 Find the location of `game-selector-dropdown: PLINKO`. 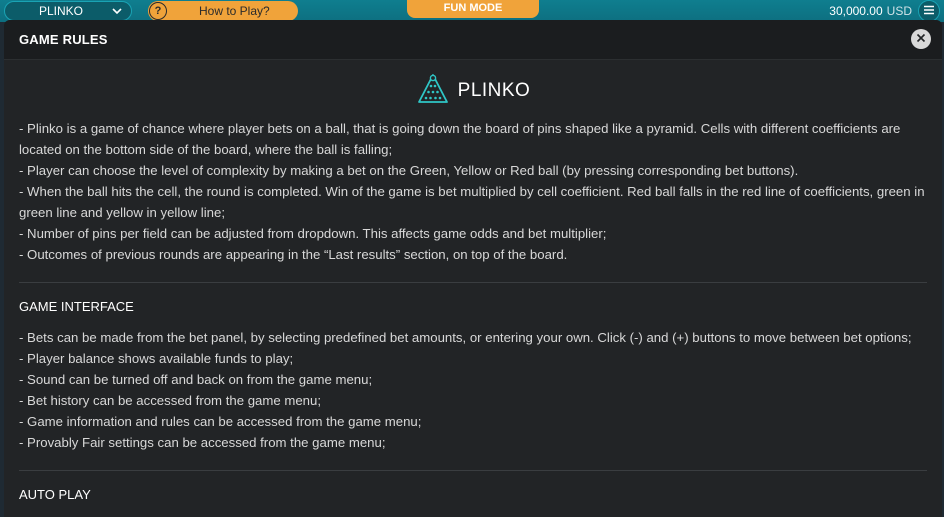

game-selector-dropdown: PLINKO is located at coordinates (68, 11).